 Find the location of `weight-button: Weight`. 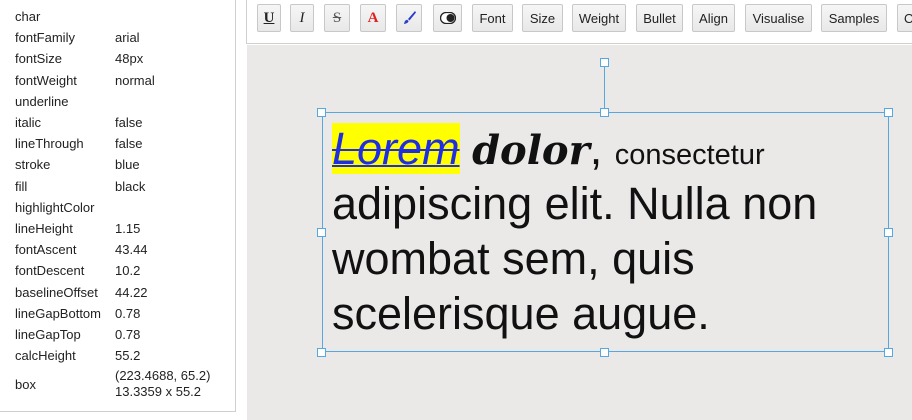

weight-button: Weight is located at coordinates (599, 18).